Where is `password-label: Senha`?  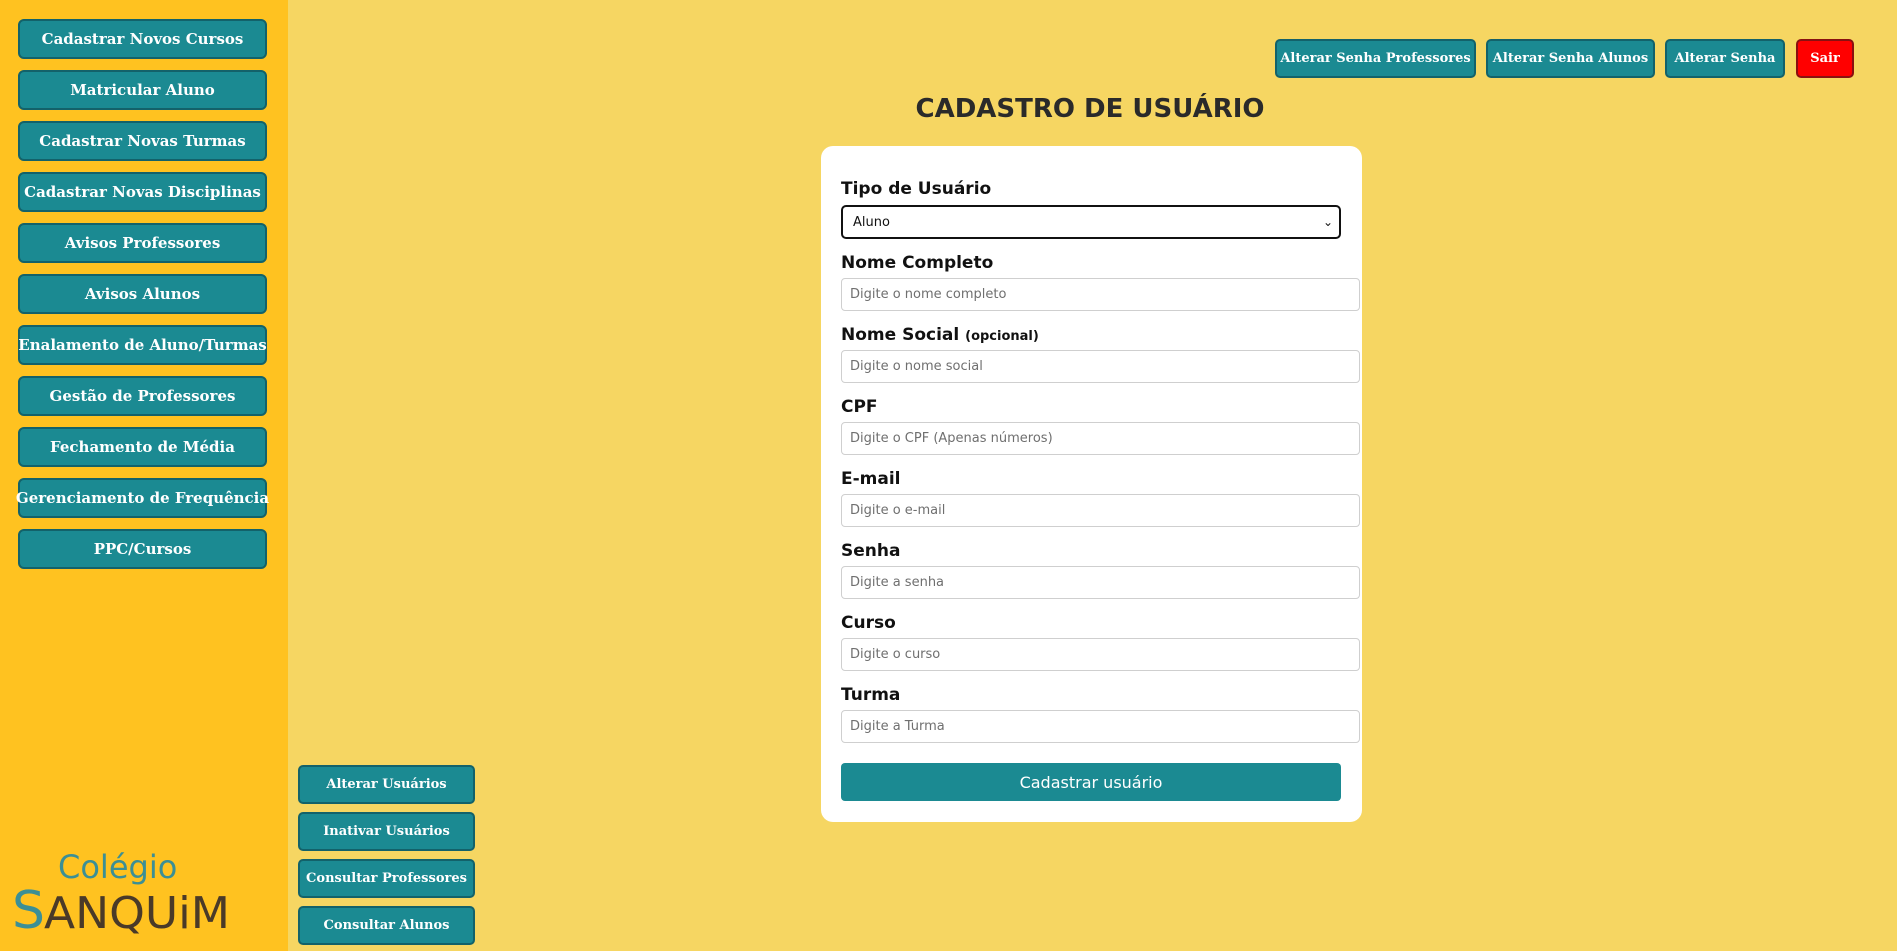 password-label: Senha is located at coordinates (871, 551).